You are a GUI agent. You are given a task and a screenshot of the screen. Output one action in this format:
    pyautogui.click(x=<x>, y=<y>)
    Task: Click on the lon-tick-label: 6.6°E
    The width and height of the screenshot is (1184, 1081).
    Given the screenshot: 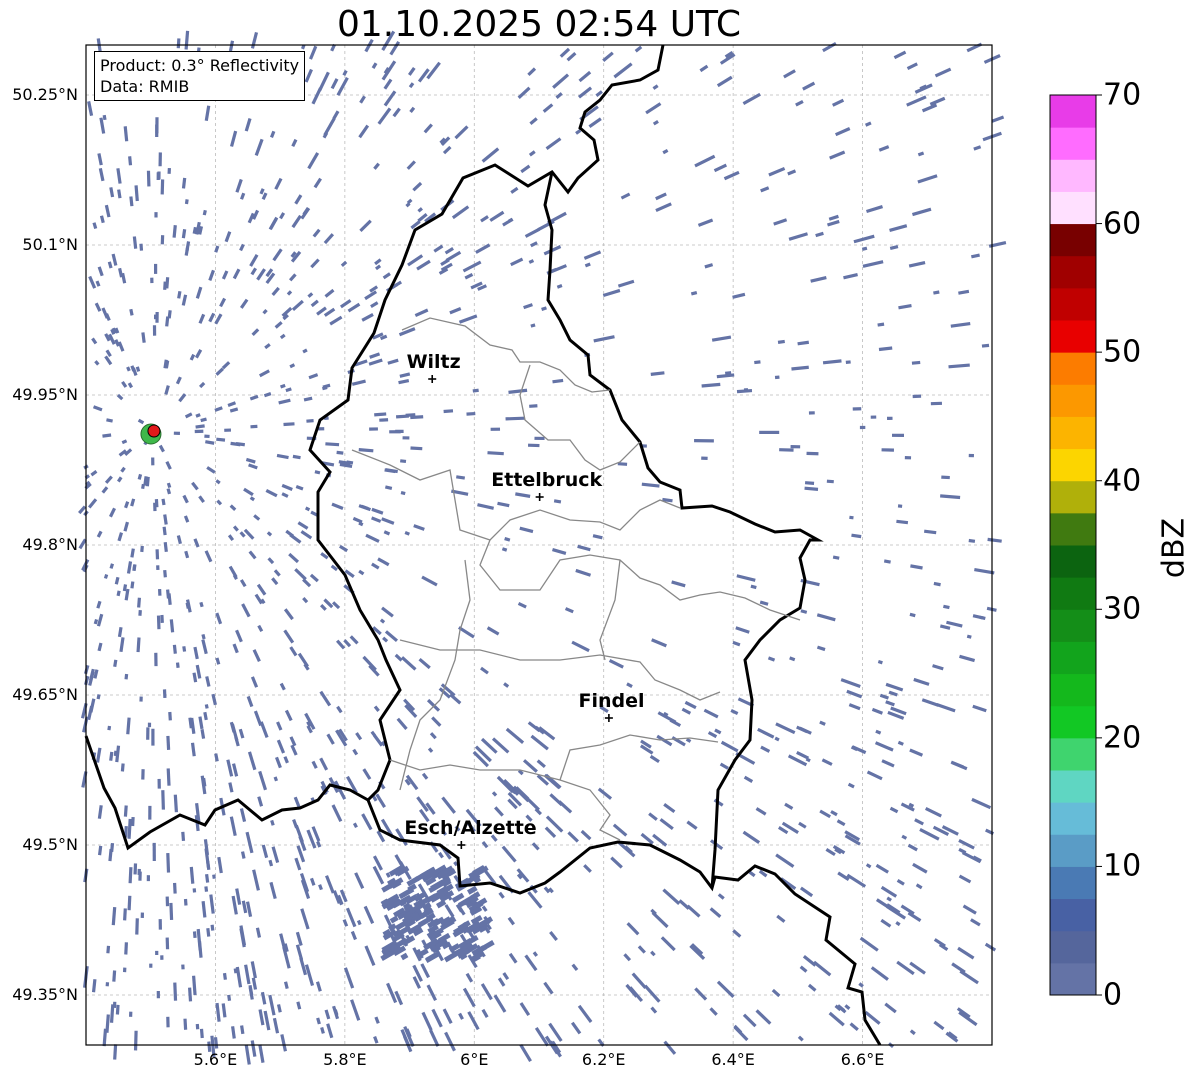 What is the action you would take?
    pyautogui.click(x=862, y=1059)
    